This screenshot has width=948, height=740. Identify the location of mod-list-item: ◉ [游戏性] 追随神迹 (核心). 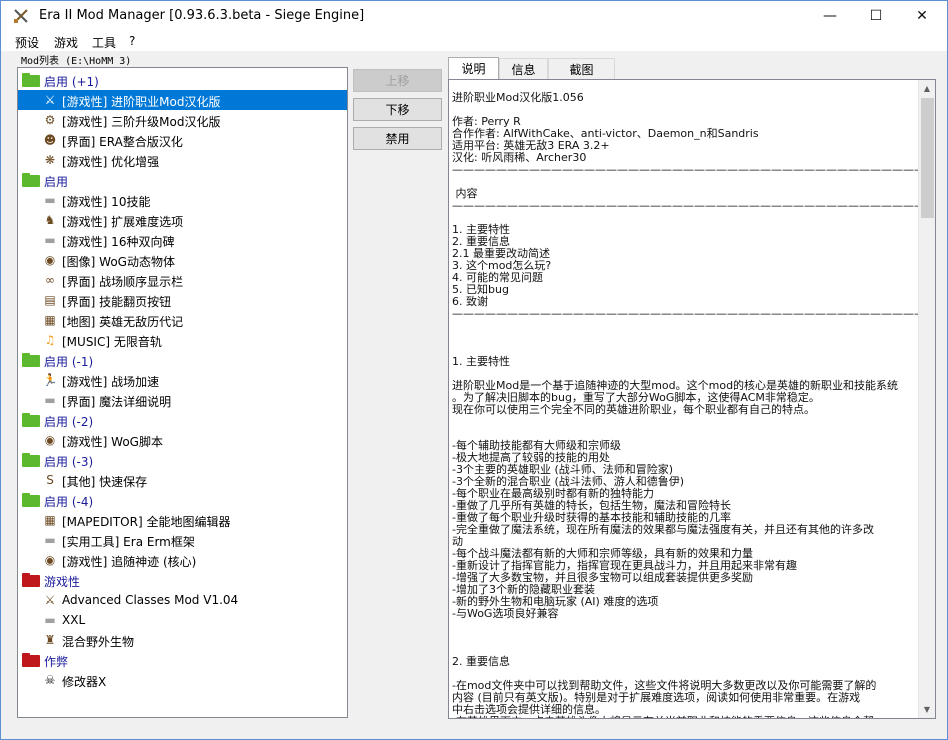
(182, 560).